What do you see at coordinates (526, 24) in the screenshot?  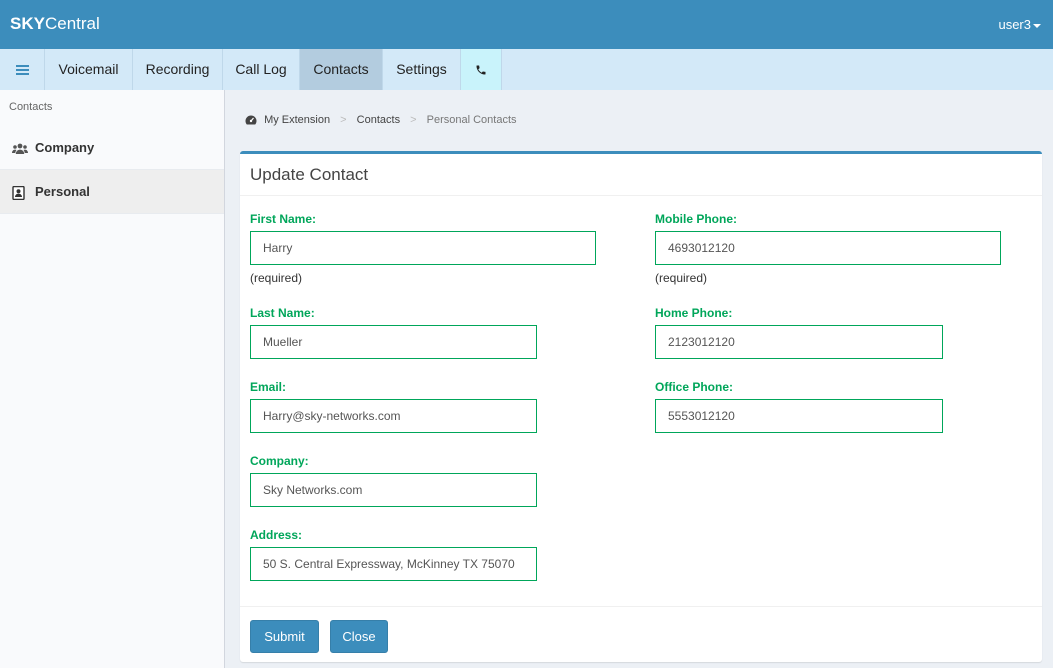 I see `top-header: SKYCentral user3` at bounding box center [526, 24].